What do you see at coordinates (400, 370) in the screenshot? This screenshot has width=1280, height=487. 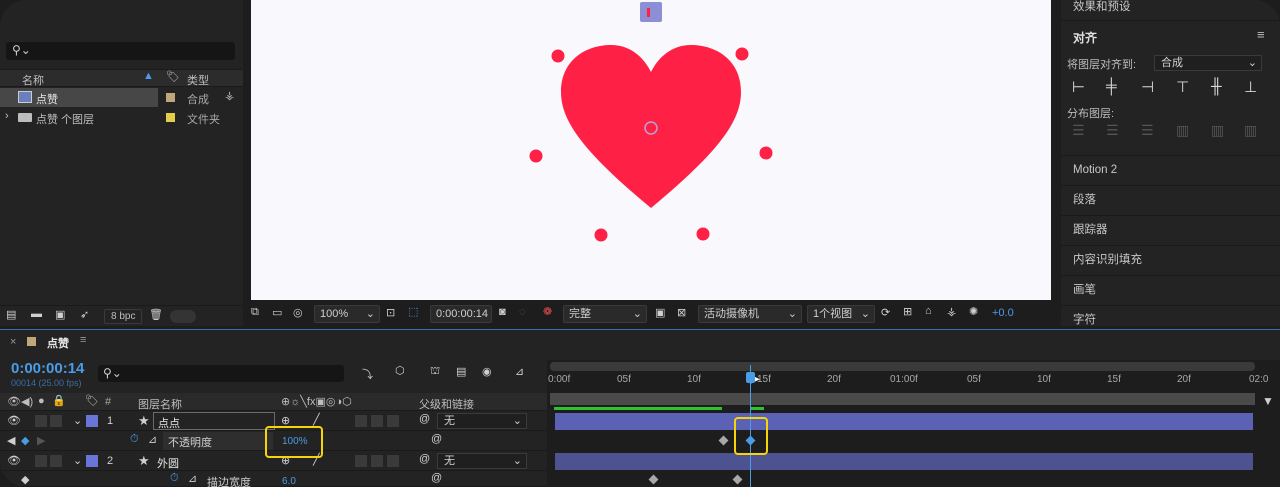 I see `draft-3d-icon: ⬡` at bounding box center [400, 370].